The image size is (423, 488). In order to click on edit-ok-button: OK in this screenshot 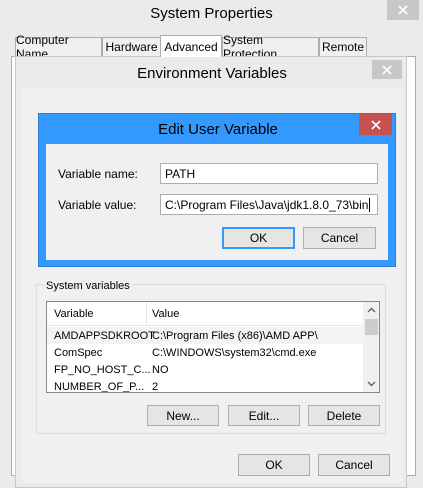, I will do `click(258, 238)`.